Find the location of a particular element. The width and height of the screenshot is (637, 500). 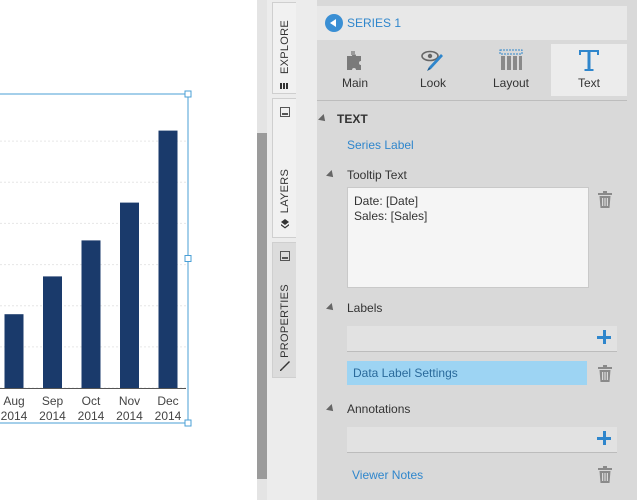

x-tick-label-month: Oct is located at coordinates (91, 401).